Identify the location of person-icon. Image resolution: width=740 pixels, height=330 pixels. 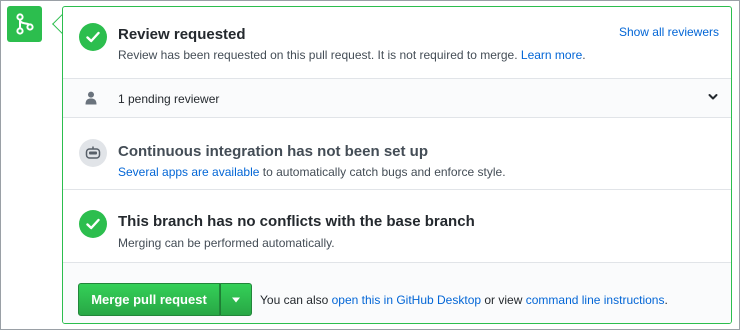
(91, 98).